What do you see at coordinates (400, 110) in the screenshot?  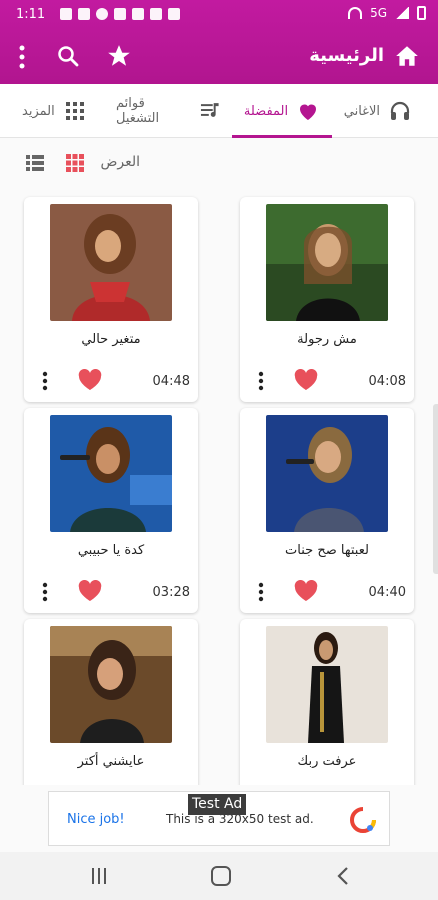 I see `headphones-icon` at bounding box center [400, 110].